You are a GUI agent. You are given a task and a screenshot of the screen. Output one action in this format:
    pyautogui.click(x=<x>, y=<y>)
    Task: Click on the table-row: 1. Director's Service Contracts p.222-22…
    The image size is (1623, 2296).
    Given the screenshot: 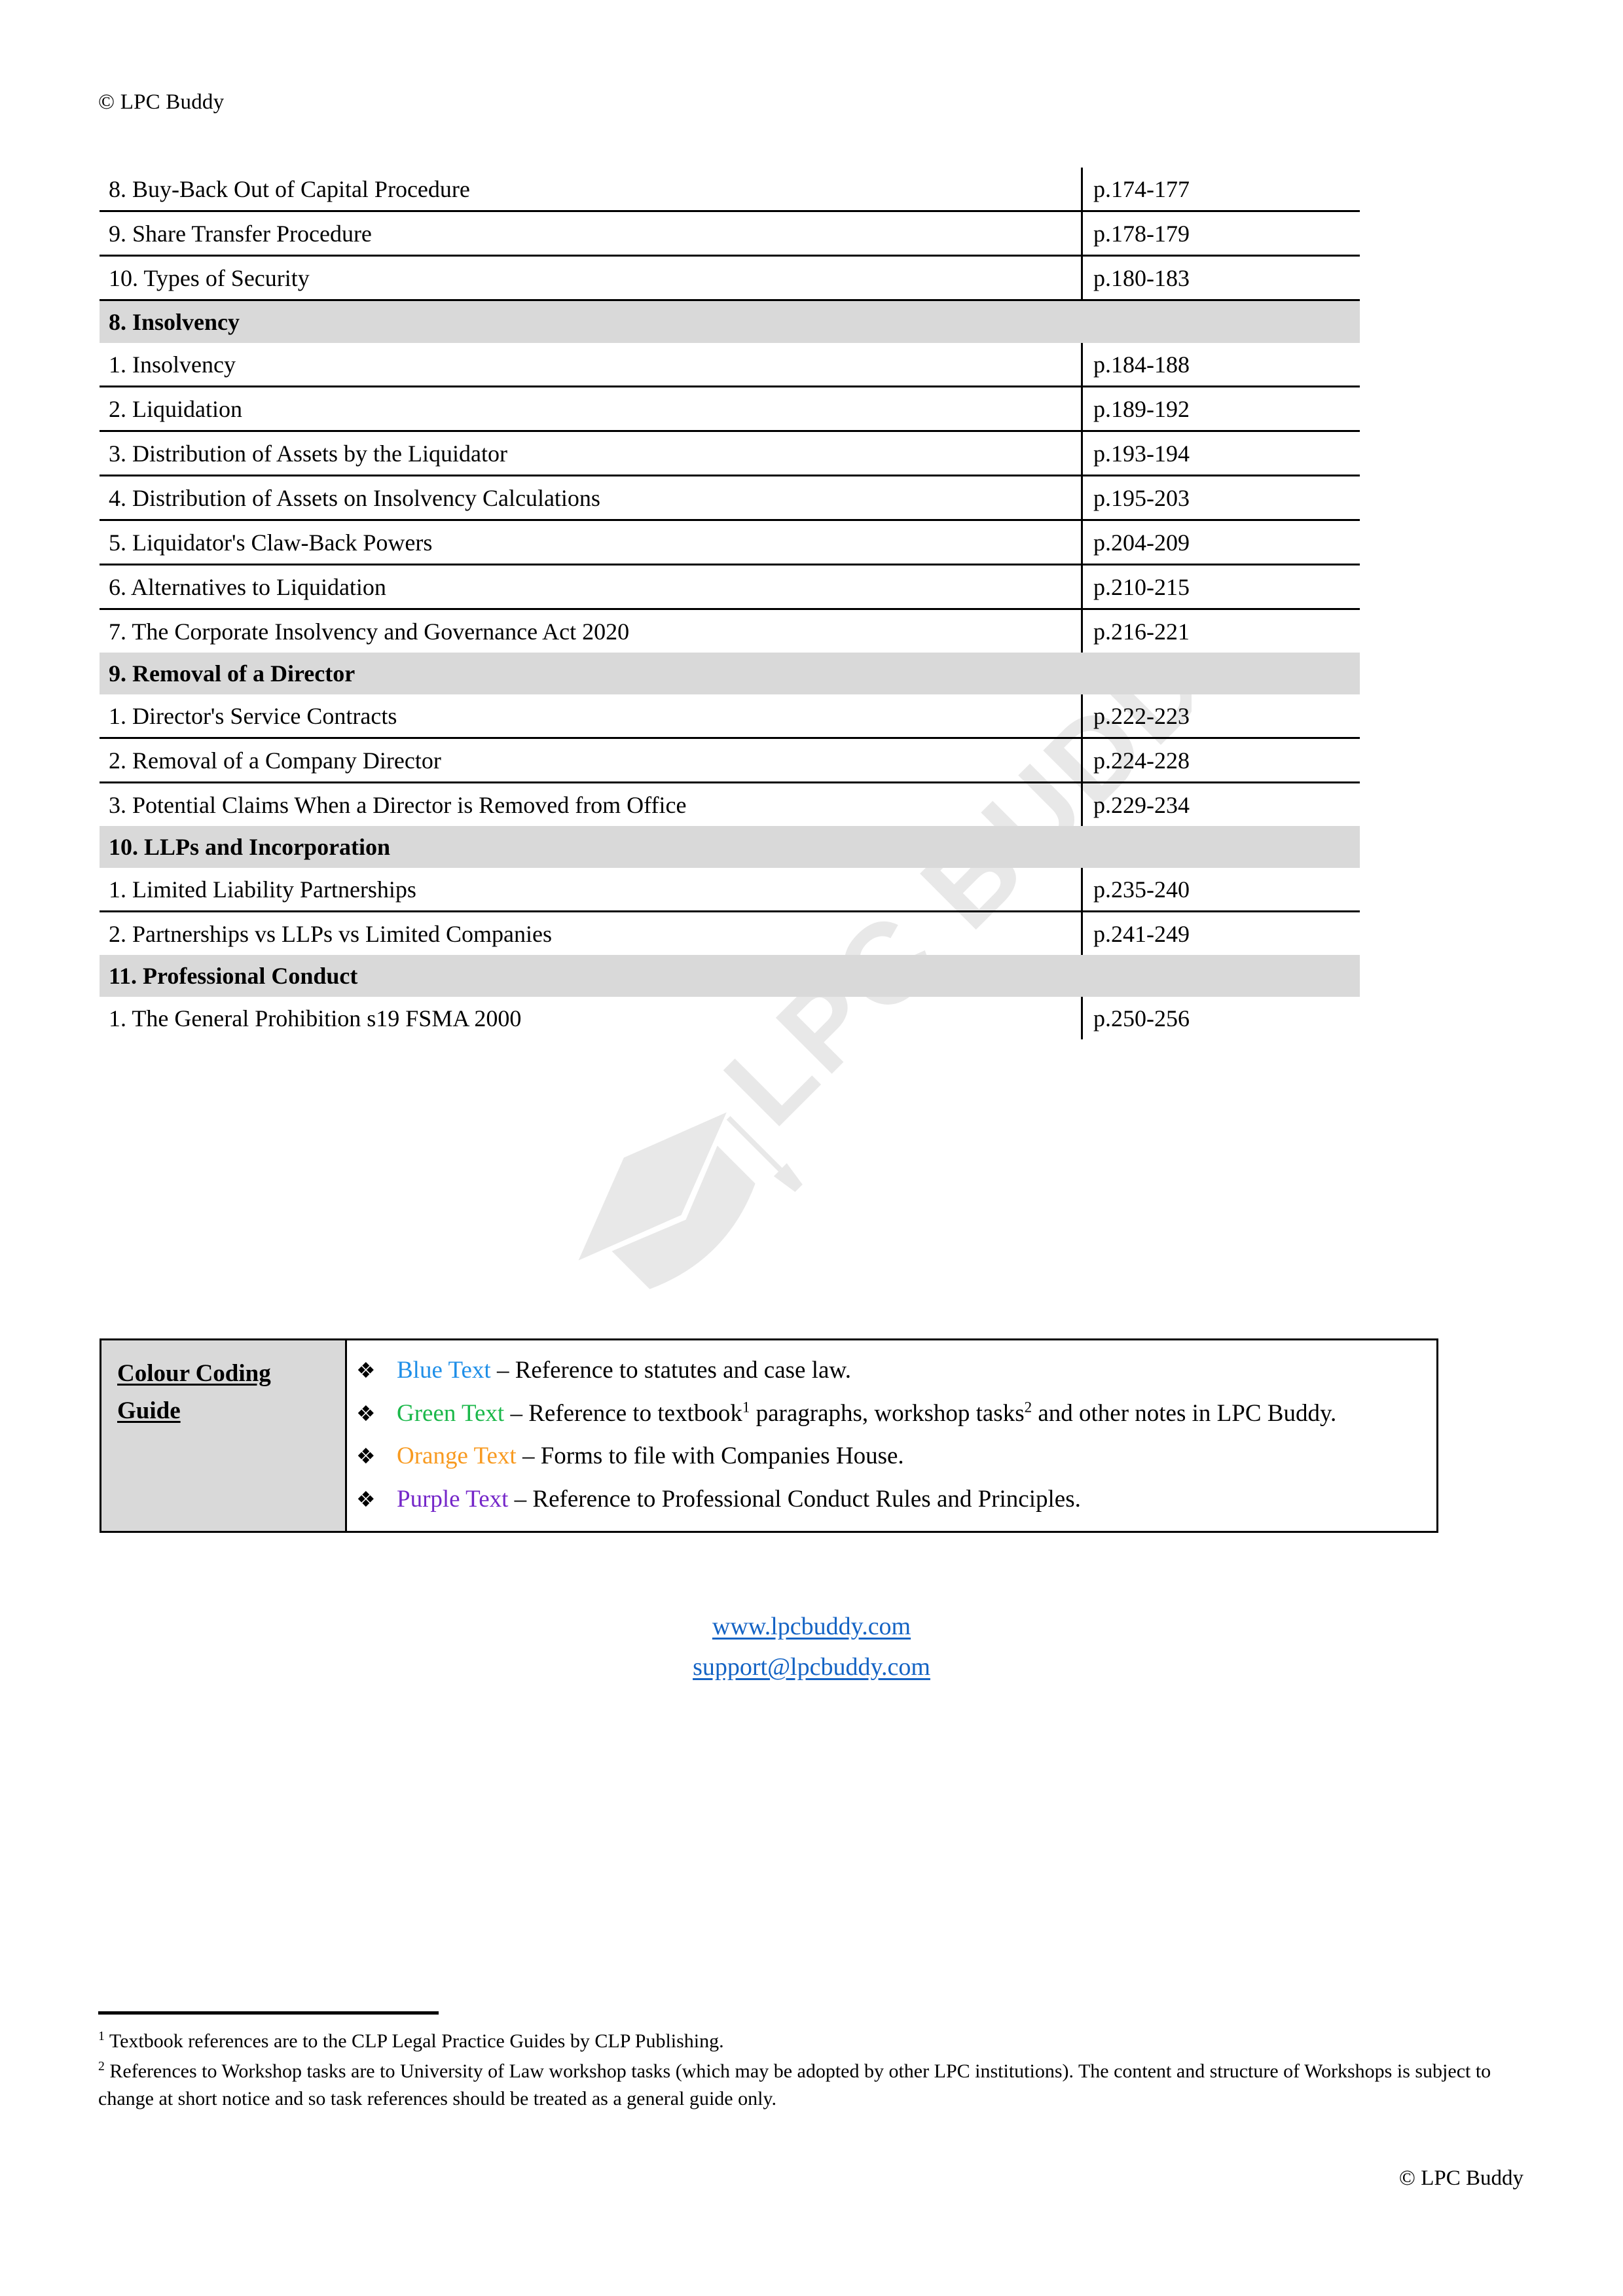 What is the action you would take?
    pyautogui.click(x=730, y=716)
    